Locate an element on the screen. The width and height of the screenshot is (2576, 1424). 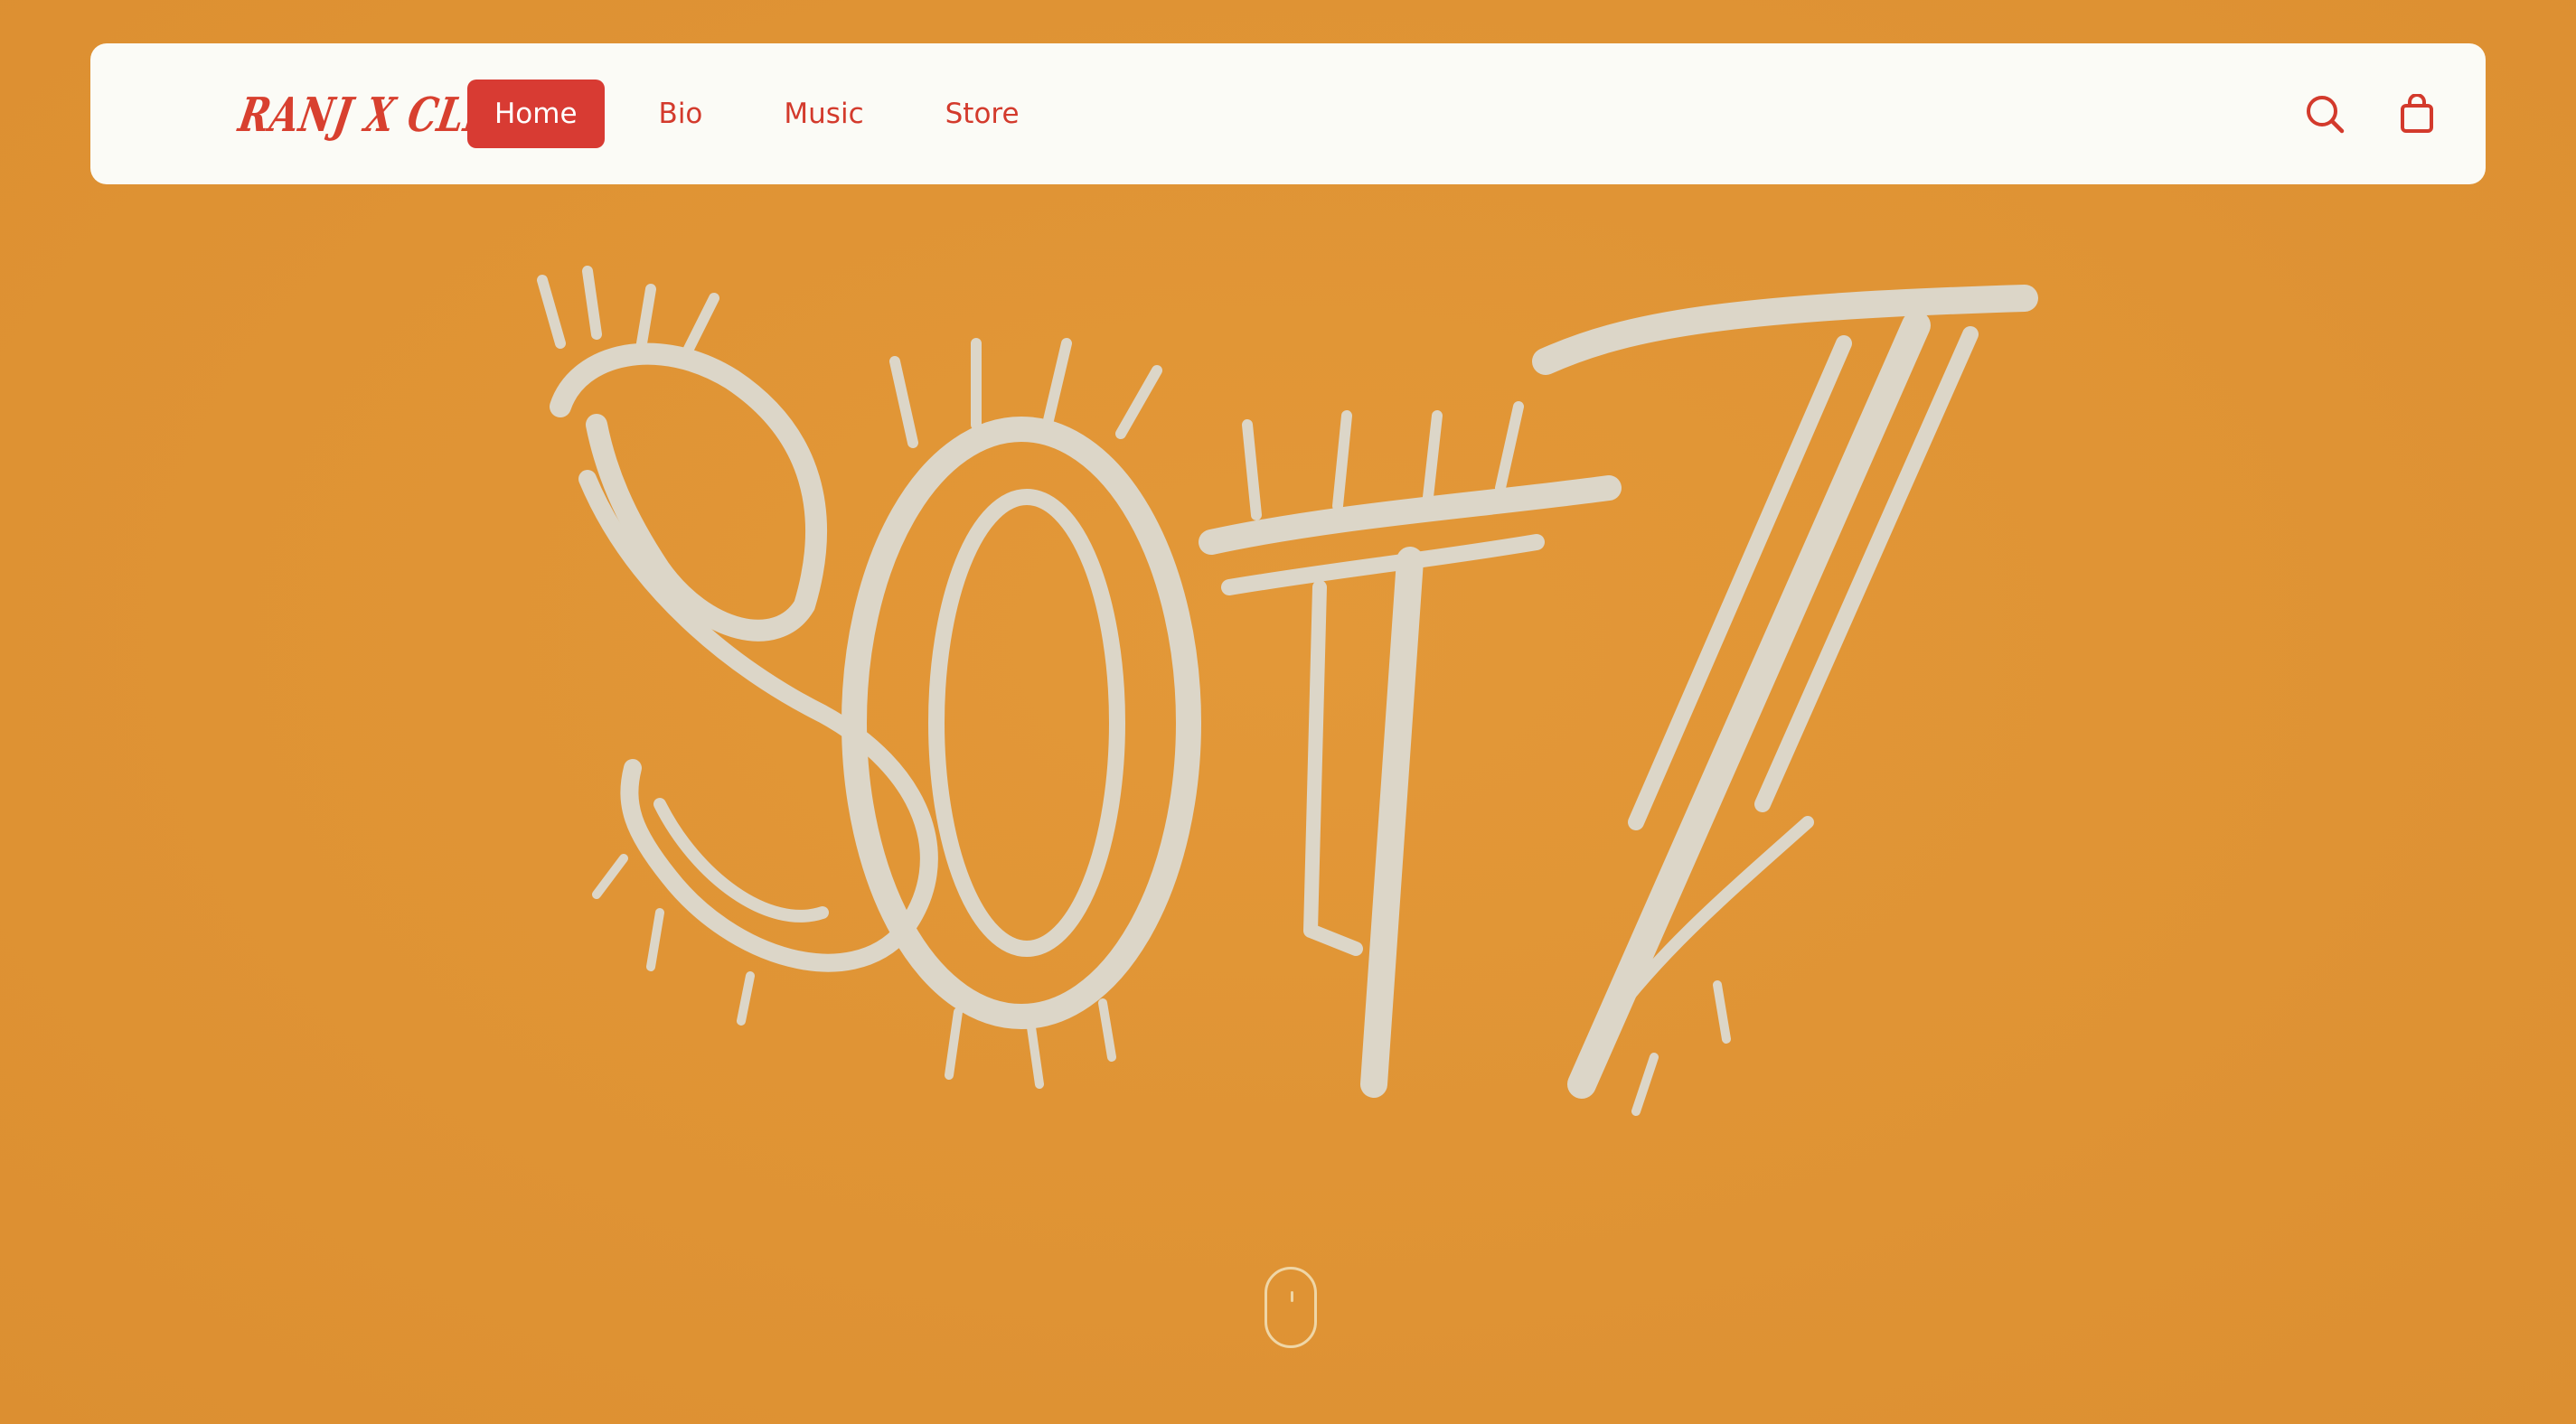
nav-actions is located at coordinates (2350, 114).